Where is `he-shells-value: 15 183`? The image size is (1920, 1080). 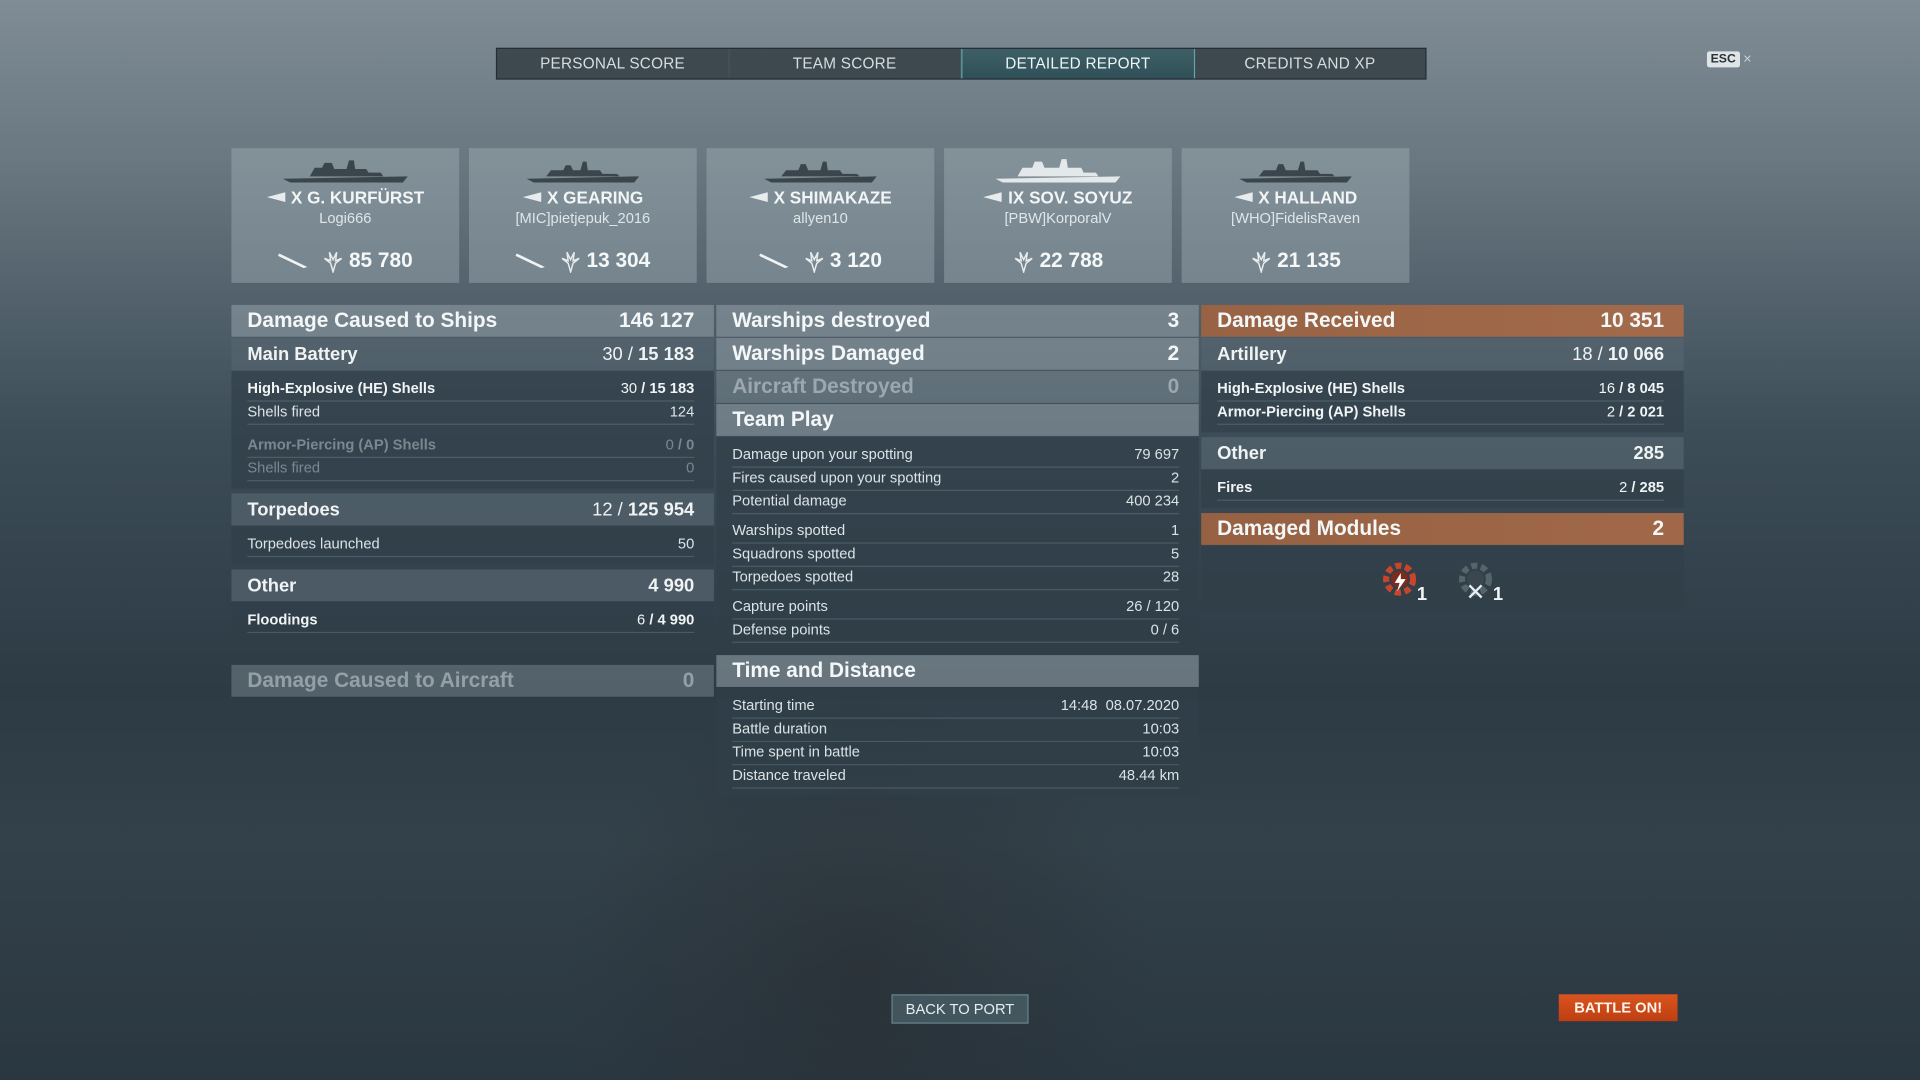 he-shells-value: 15 183 is located at coordinates (672, 388).